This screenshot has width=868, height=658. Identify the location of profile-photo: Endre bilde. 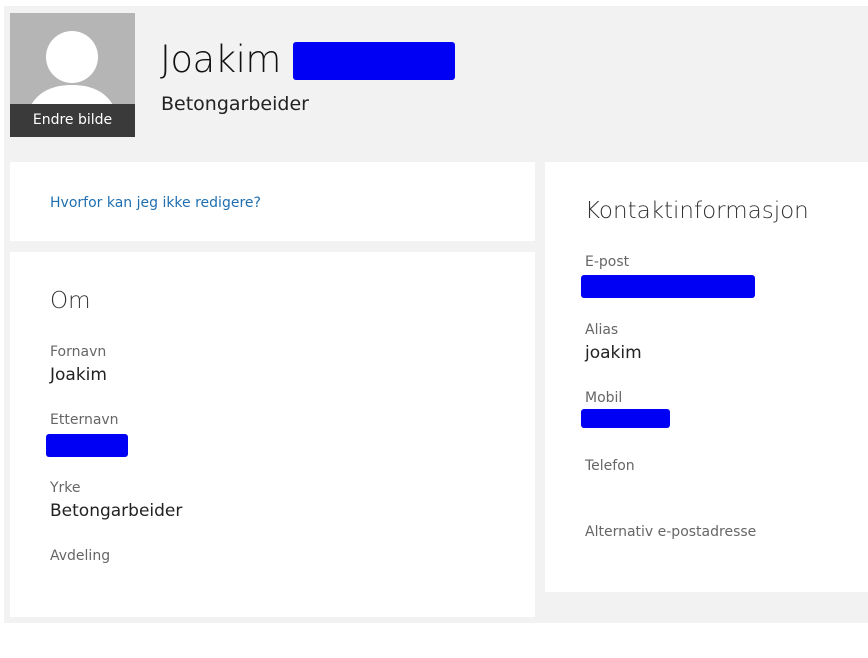
(72, 75).